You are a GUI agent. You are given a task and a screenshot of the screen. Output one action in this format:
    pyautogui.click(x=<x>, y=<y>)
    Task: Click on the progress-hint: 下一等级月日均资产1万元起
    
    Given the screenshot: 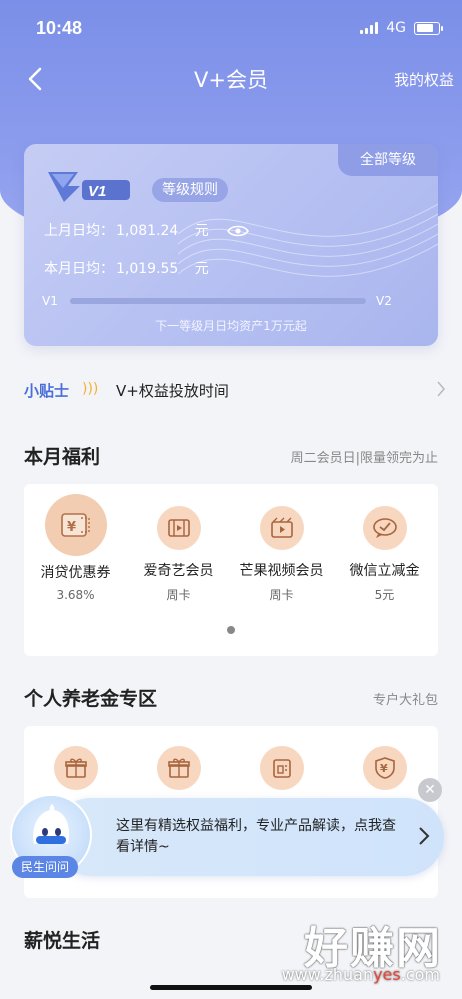 What is the action you would take?
    pyautogui.click(x=231, y=326)
    